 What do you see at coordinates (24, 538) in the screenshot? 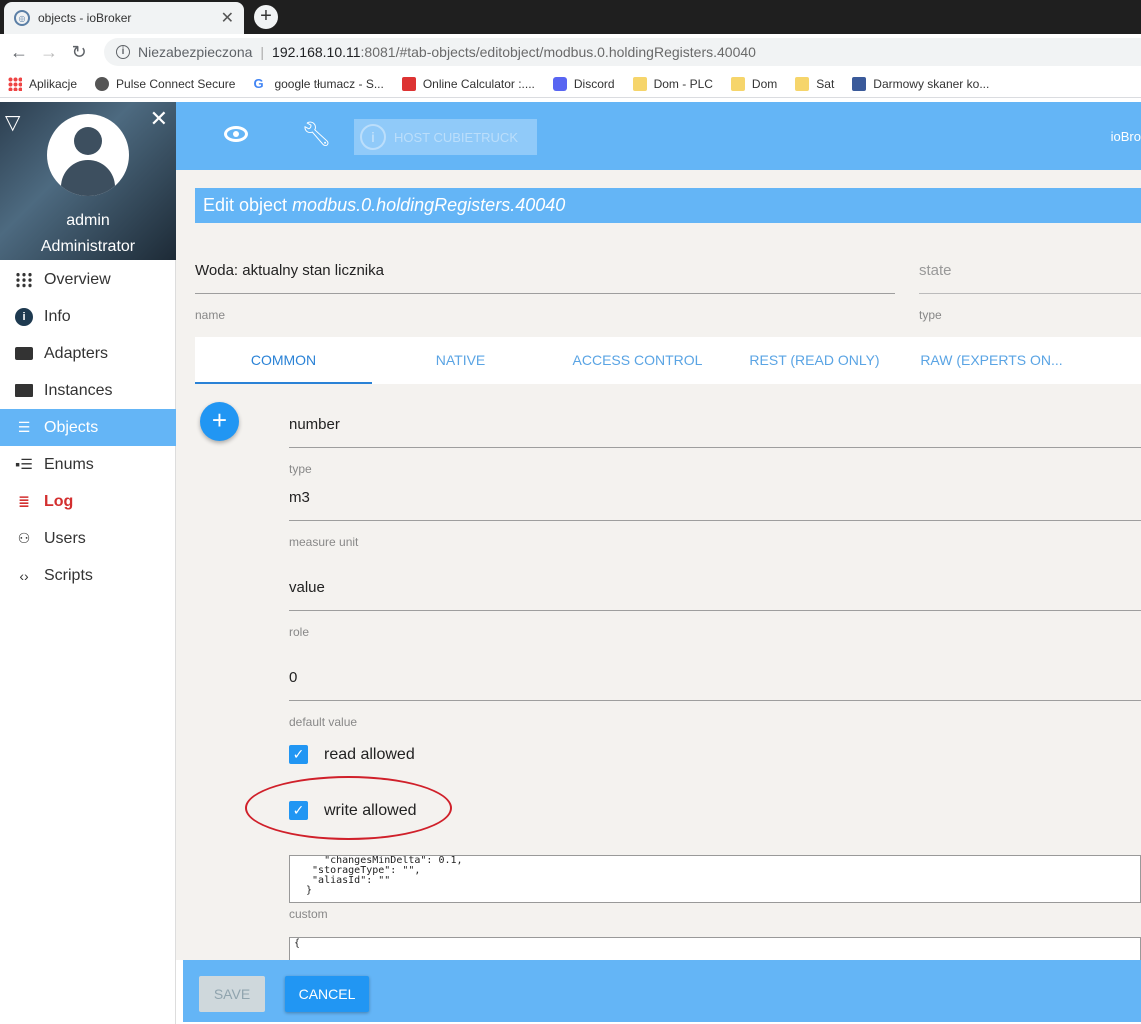
I see `user-icon: ⚇` at bounding box center [24, 538].